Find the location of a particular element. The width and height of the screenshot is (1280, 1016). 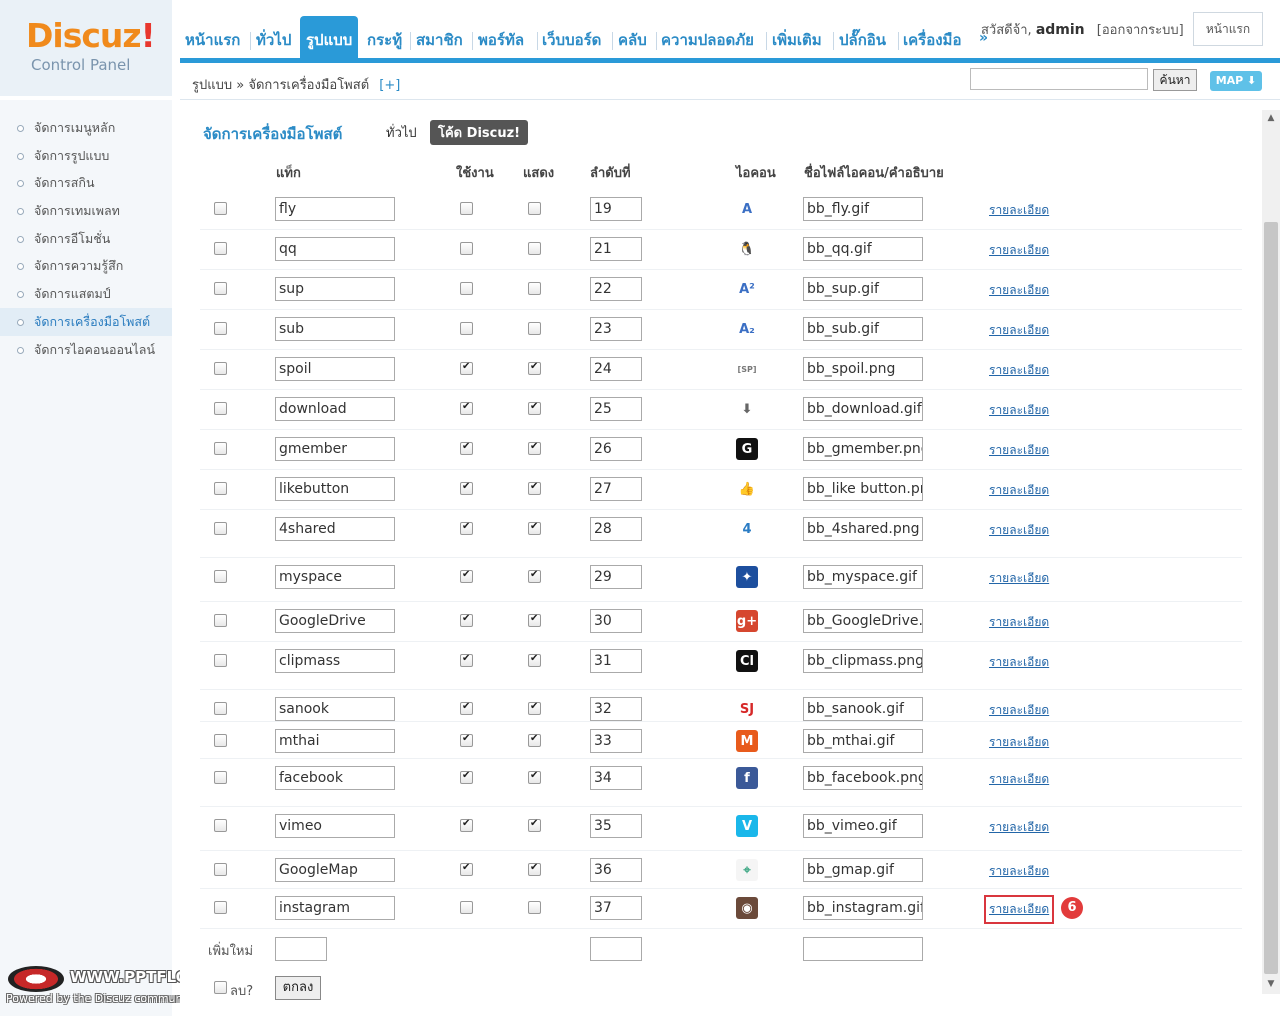

new-filename-input is located at coordinates (863, 949).